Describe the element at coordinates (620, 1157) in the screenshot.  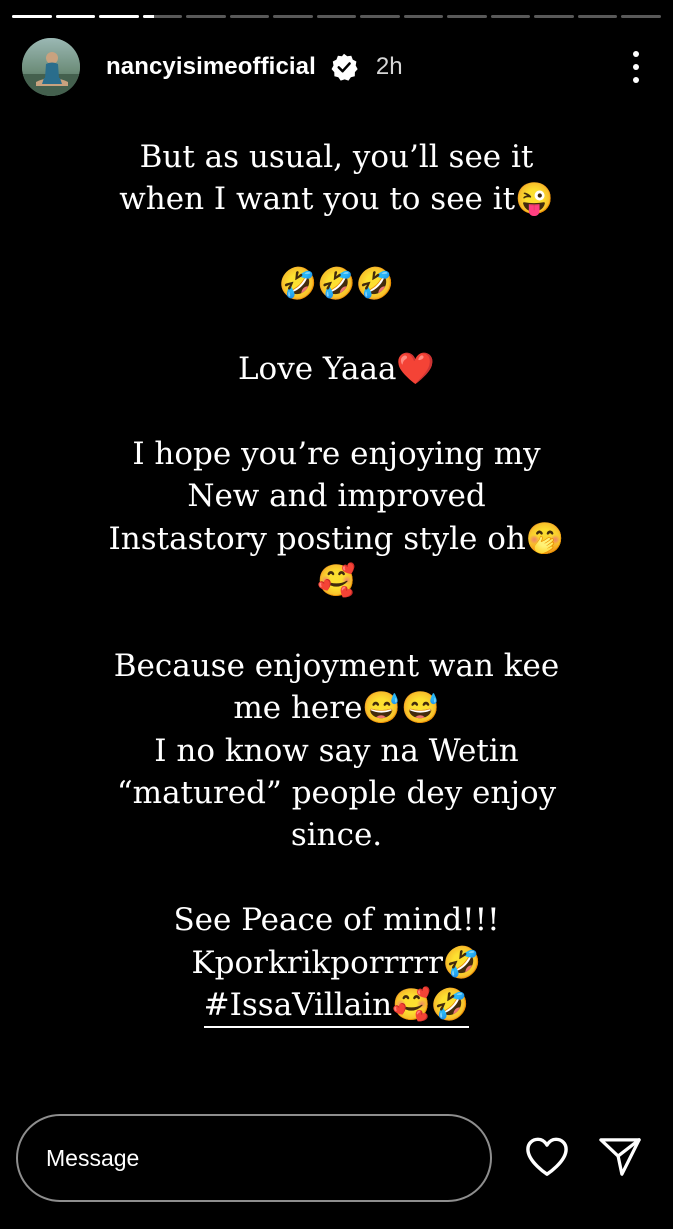
I see `send-icon` at that location.